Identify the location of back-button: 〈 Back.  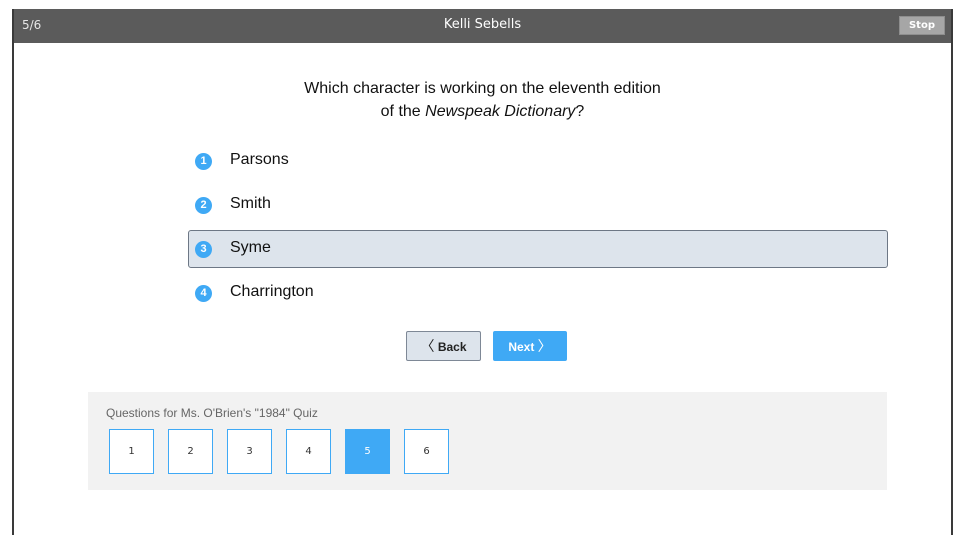
(443, 346).